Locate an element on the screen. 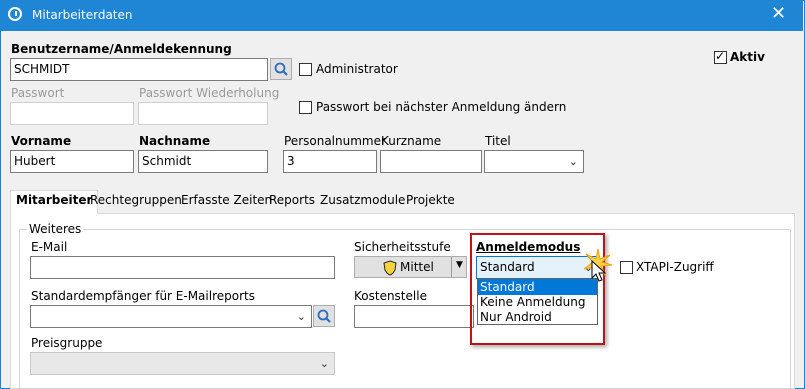  xtapi-label: XTAPI-Zugriff is located at coordinates (675, 267).